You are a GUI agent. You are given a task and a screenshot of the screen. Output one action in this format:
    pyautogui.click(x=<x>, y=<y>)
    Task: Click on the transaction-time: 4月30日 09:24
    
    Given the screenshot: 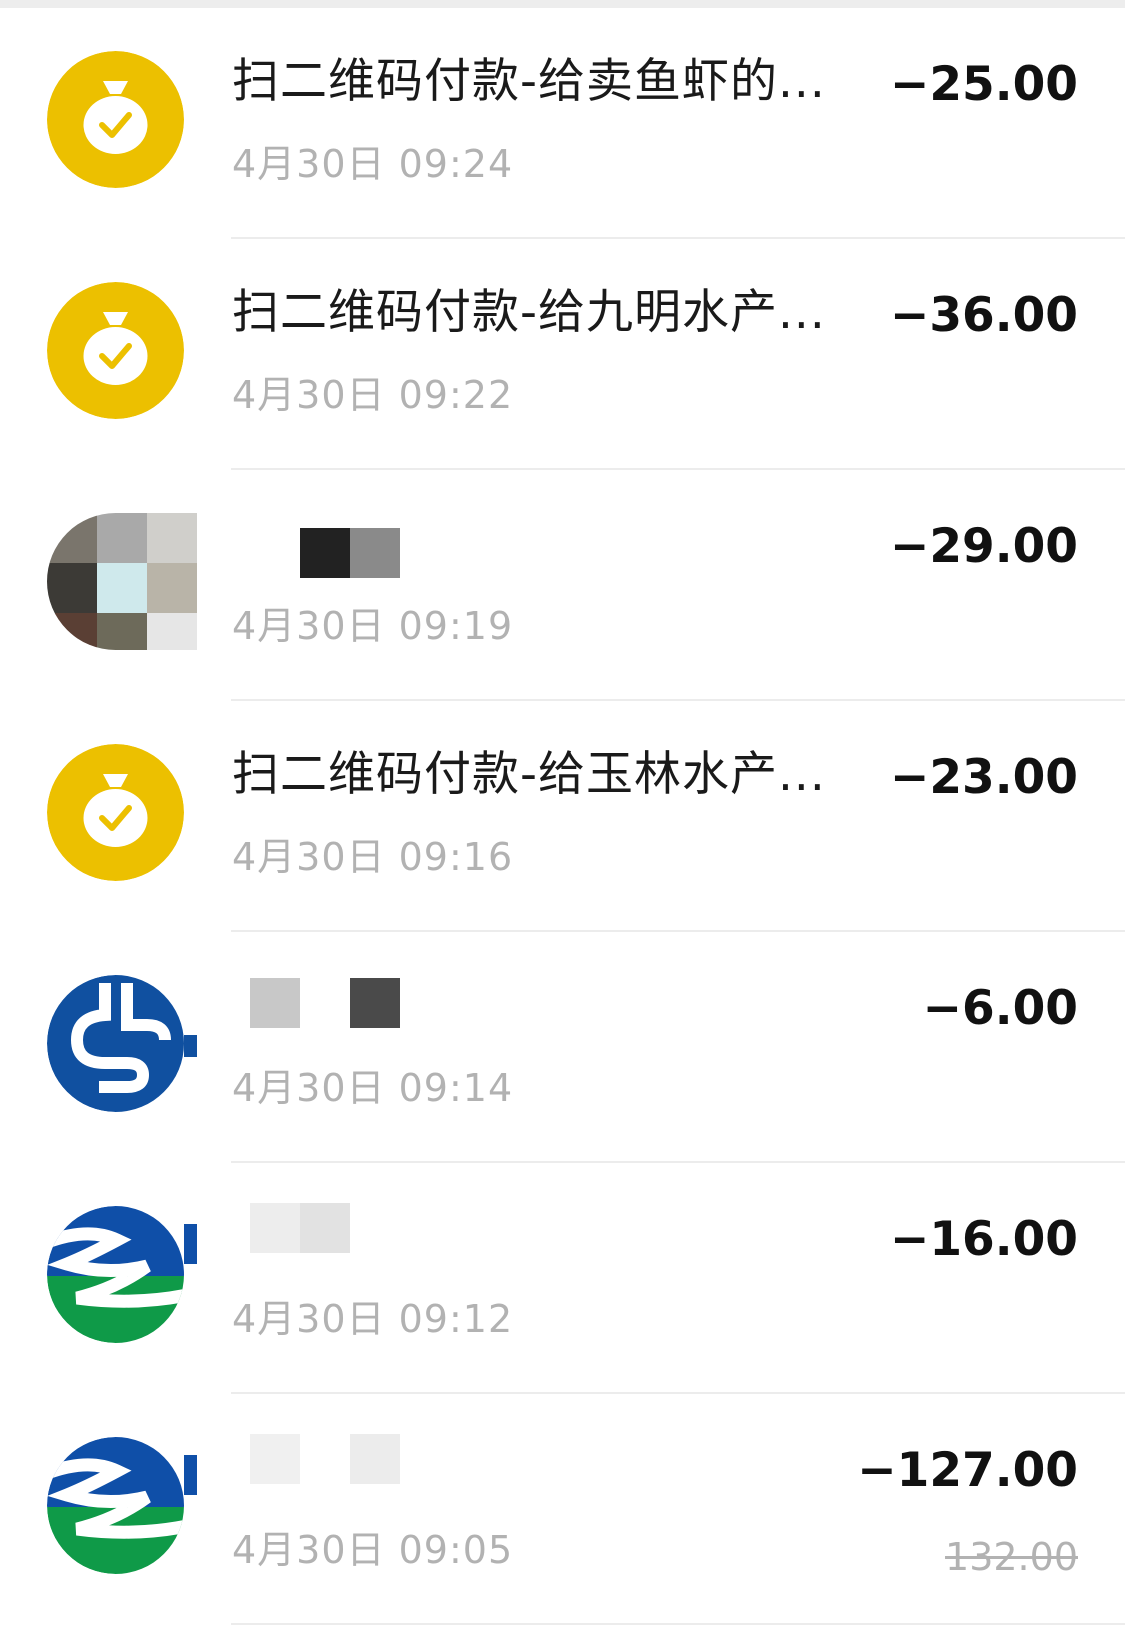 What is the action you would take?
    pyautogui.click(x=373, y=164)
    